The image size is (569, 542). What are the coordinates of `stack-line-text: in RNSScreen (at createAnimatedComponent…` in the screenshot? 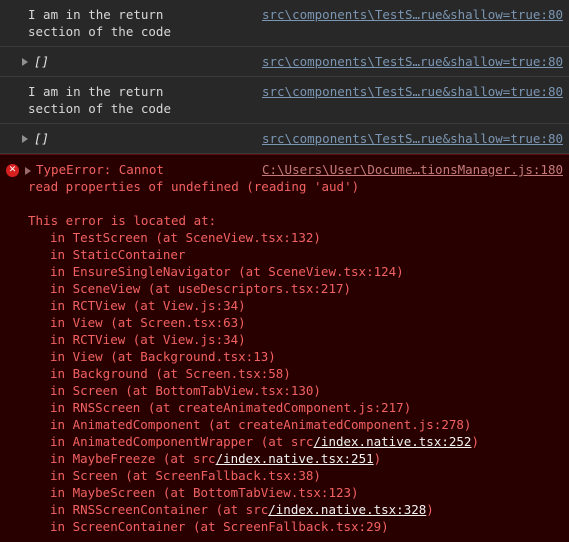 It's located at (231, 407).